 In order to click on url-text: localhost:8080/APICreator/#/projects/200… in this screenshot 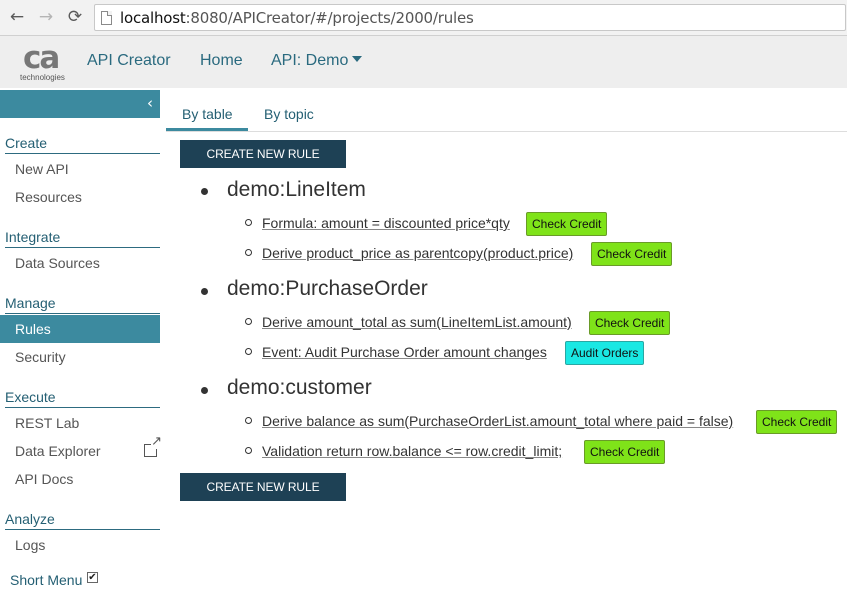, I will do `click(297, 18)`.